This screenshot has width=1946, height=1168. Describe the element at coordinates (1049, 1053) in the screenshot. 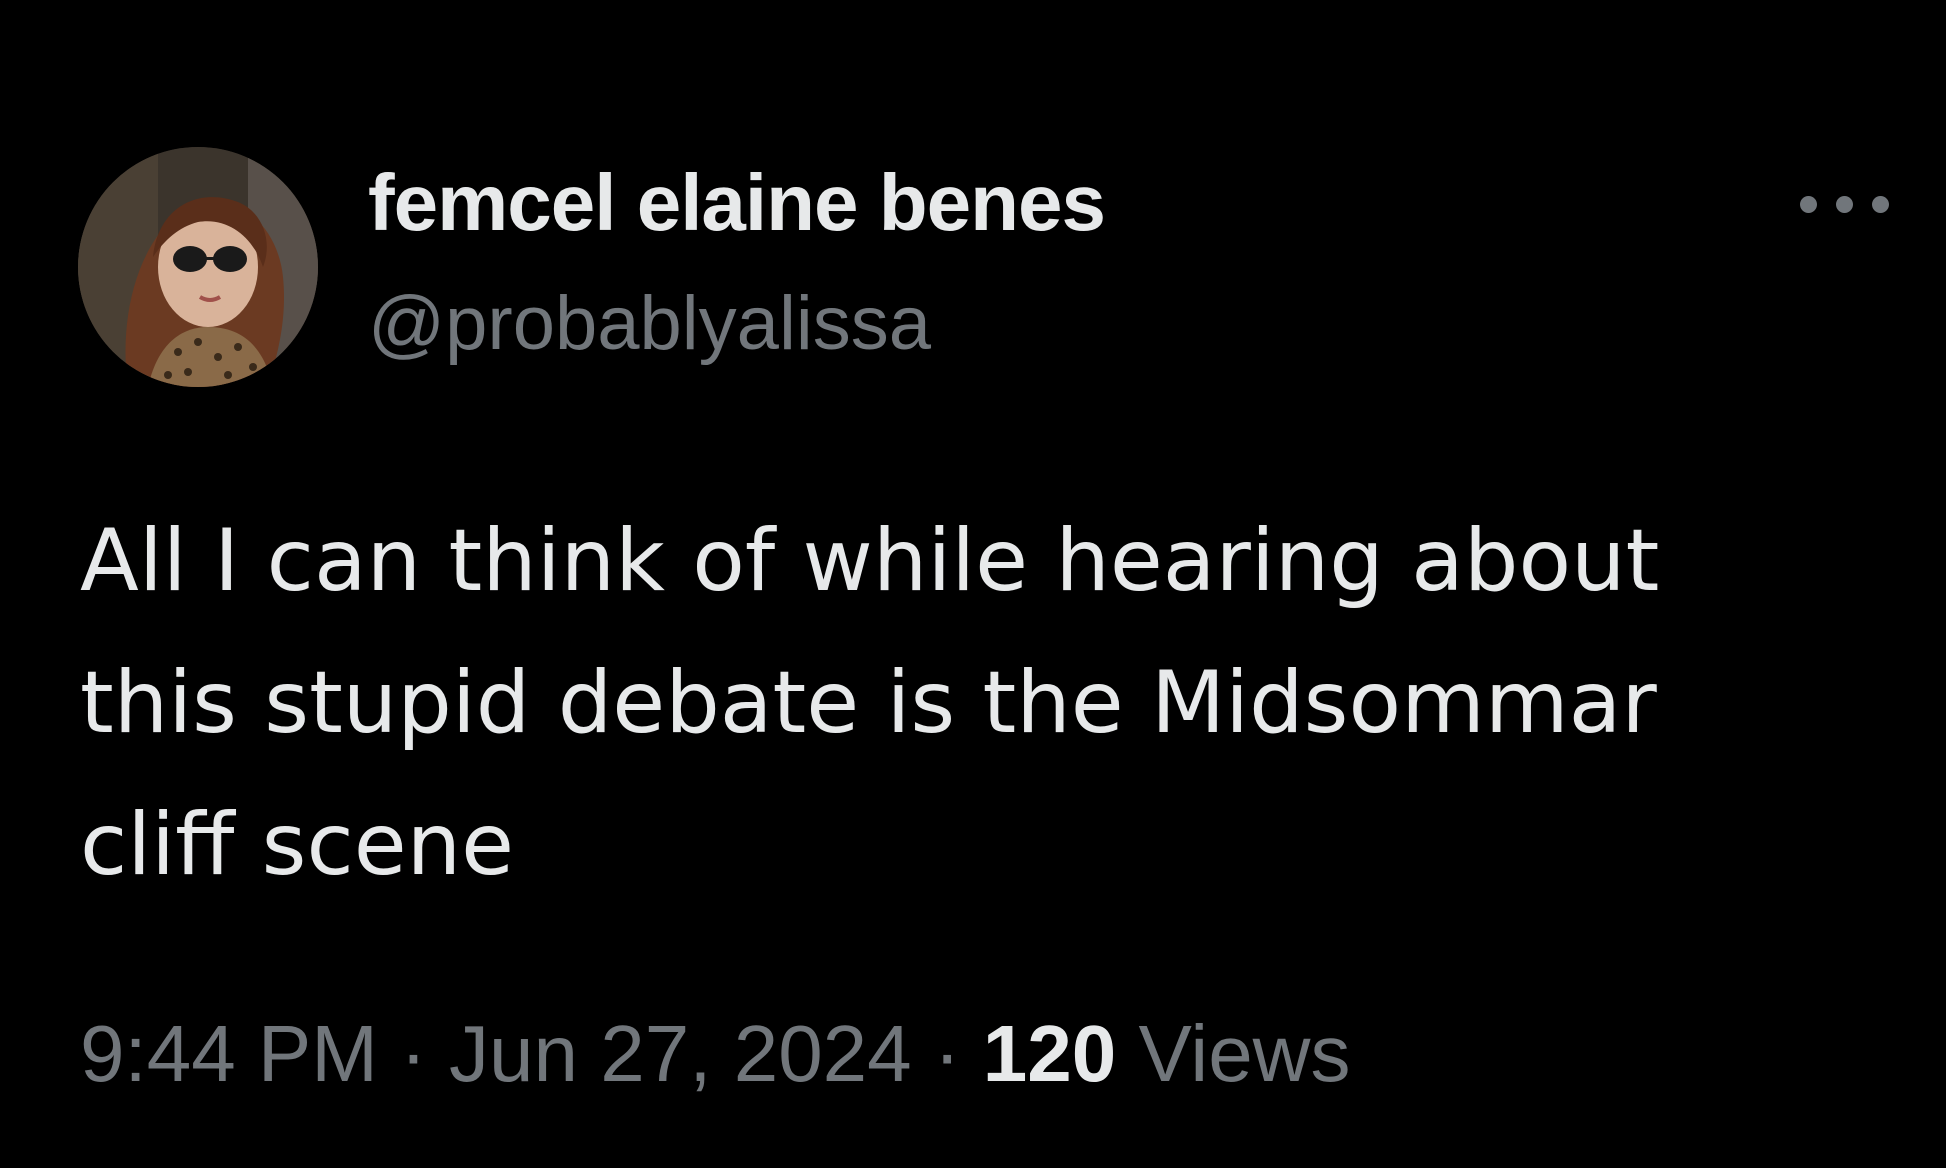

I see `views-count: 120` at that location.